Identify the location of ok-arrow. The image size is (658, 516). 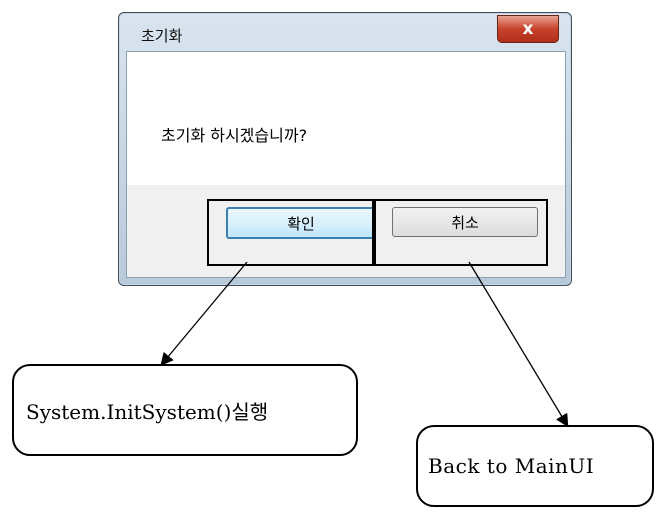
(204, 313).